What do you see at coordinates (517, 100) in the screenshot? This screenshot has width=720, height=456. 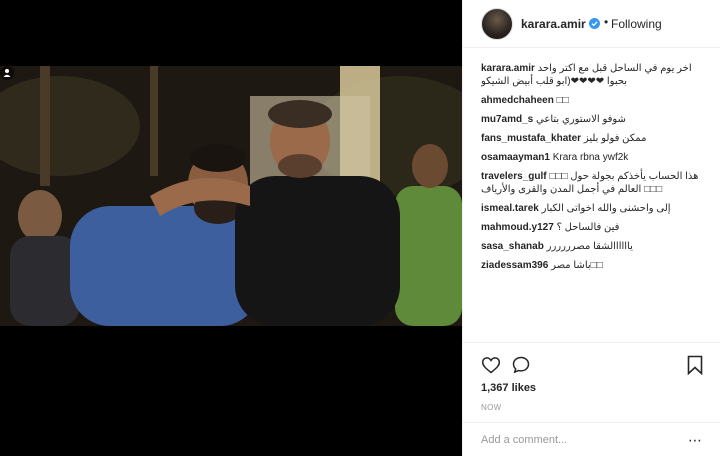 I see `comment-username: ahmedchaheen` at bounding box center [517, 100].